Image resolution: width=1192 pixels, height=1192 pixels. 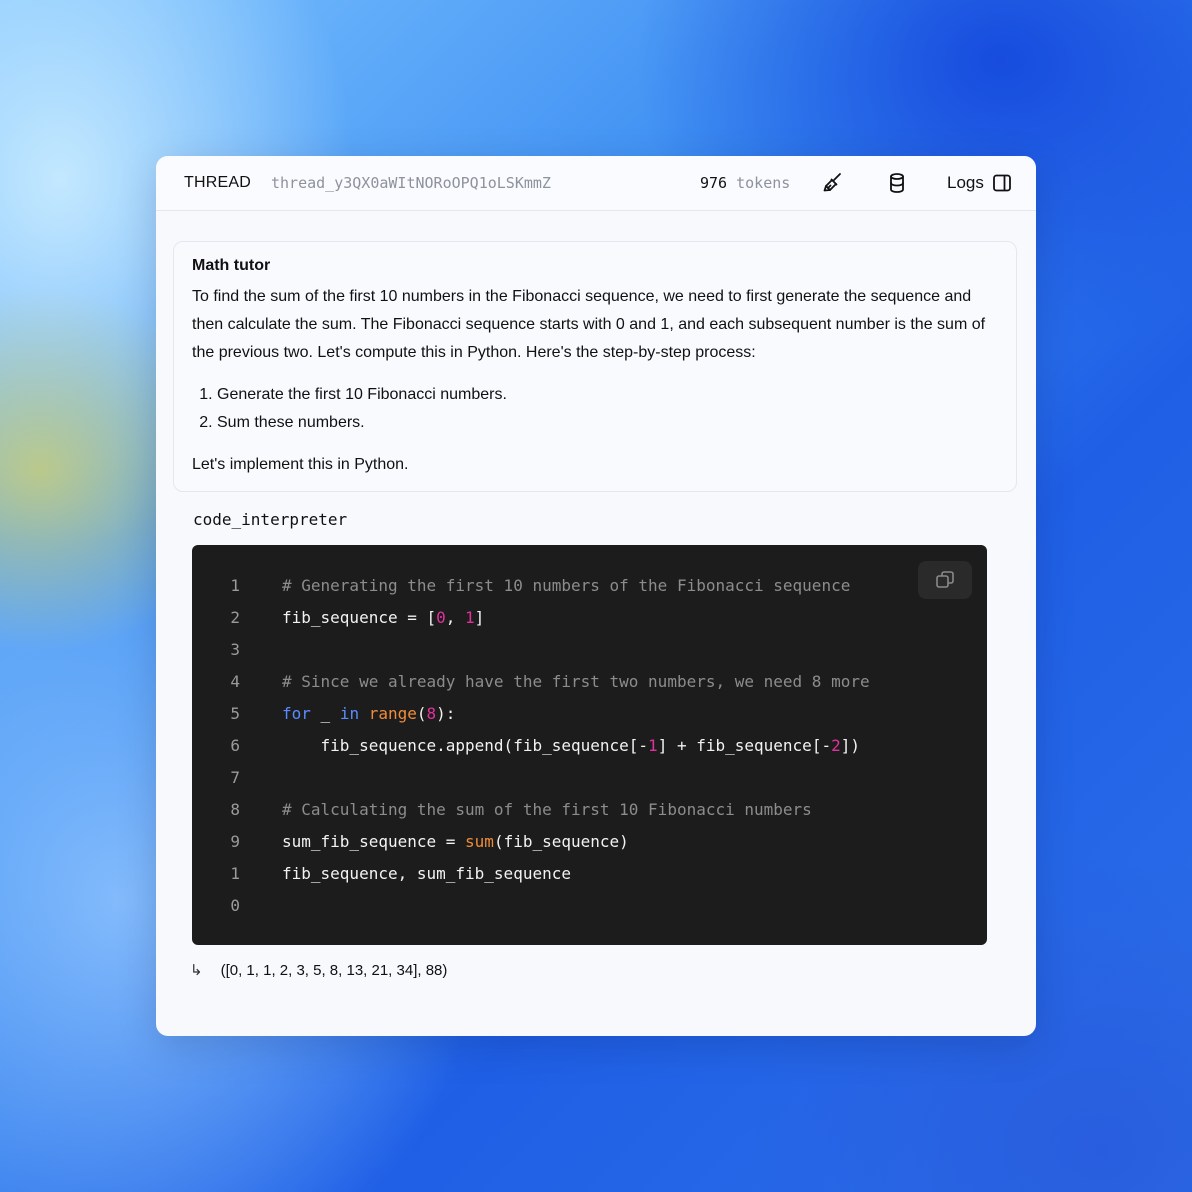 What do you see at coordinates (426, 873) in the screenshot?
I see `code-text: fib_sequence, sum_fib_sequence` at bounding box center [426, 873].